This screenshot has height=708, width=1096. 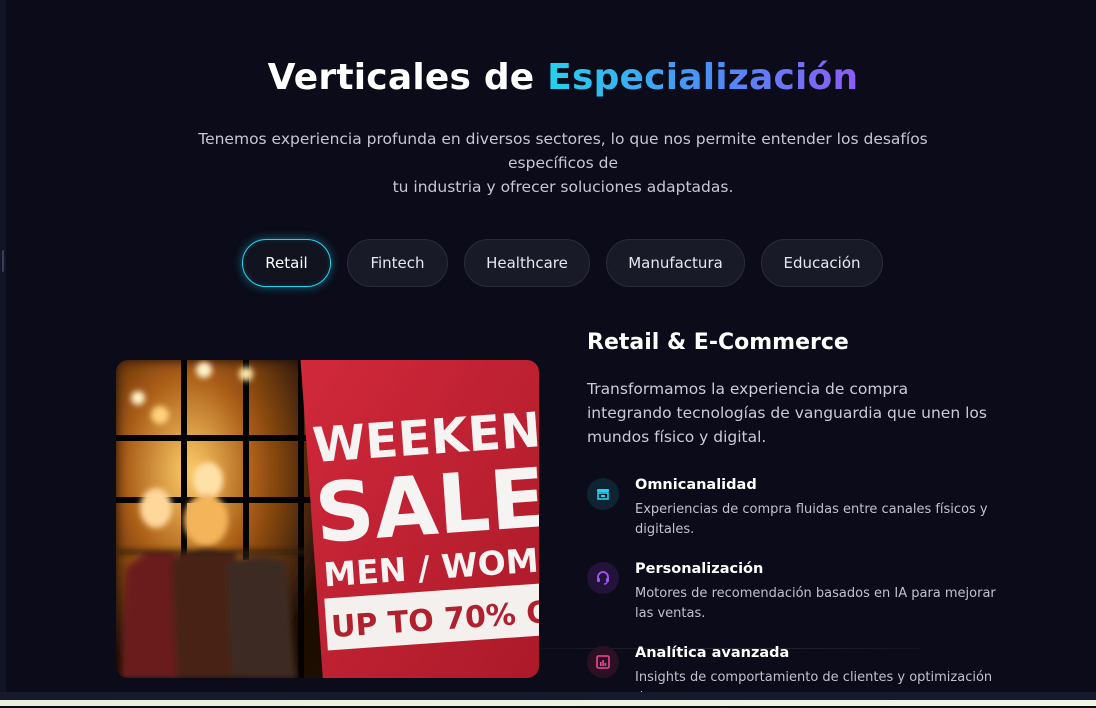 I want to click on feature-title: Analítica avanzada, so click(x=712, y=653).